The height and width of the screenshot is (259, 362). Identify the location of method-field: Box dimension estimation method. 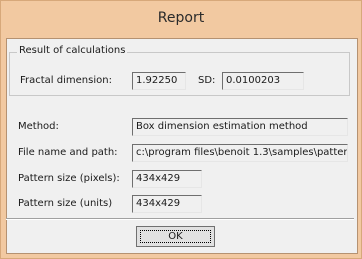
(240, 127).